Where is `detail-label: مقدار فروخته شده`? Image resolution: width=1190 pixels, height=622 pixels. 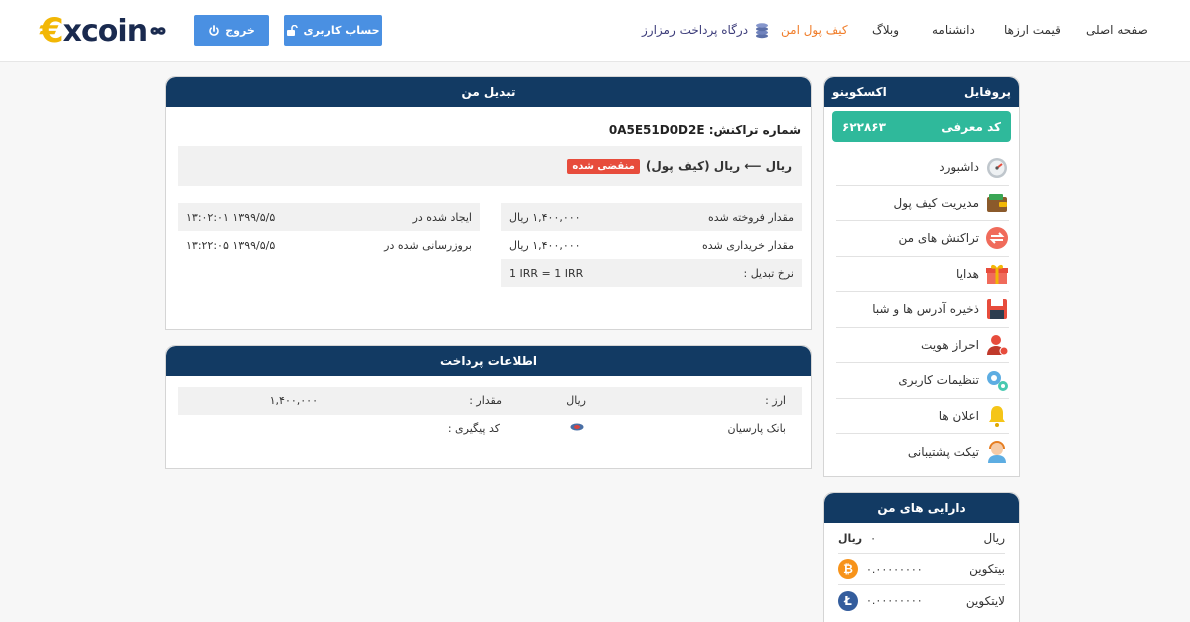
detail-label: مقدار فروخته شده is located at coordinates (750, 217).